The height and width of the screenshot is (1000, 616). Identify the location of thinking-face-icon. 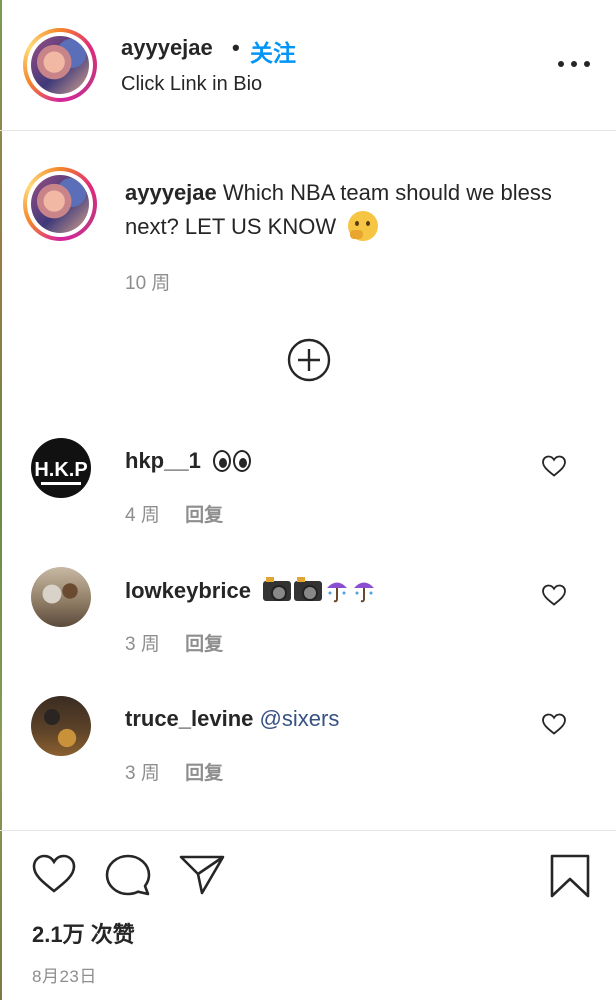
(363, 226).